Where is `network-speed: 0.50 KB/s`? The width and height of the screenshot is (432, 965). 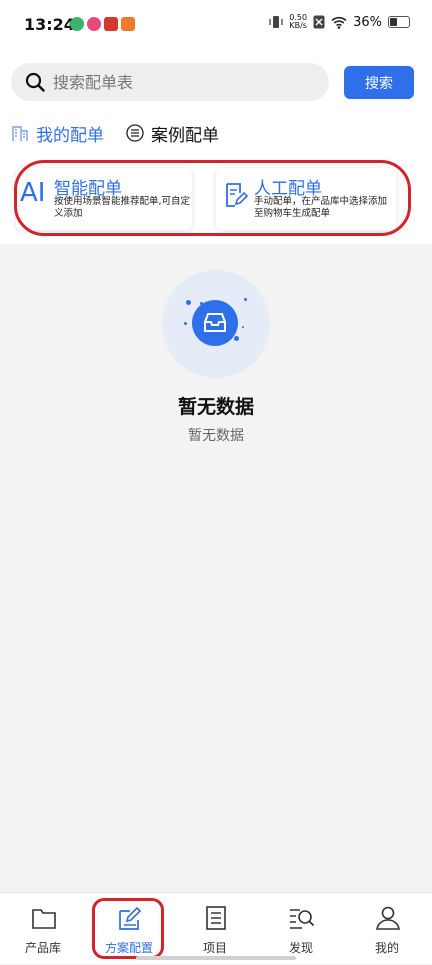
network-speed: 0.50 KB/s is located at coordinates (298, 22).